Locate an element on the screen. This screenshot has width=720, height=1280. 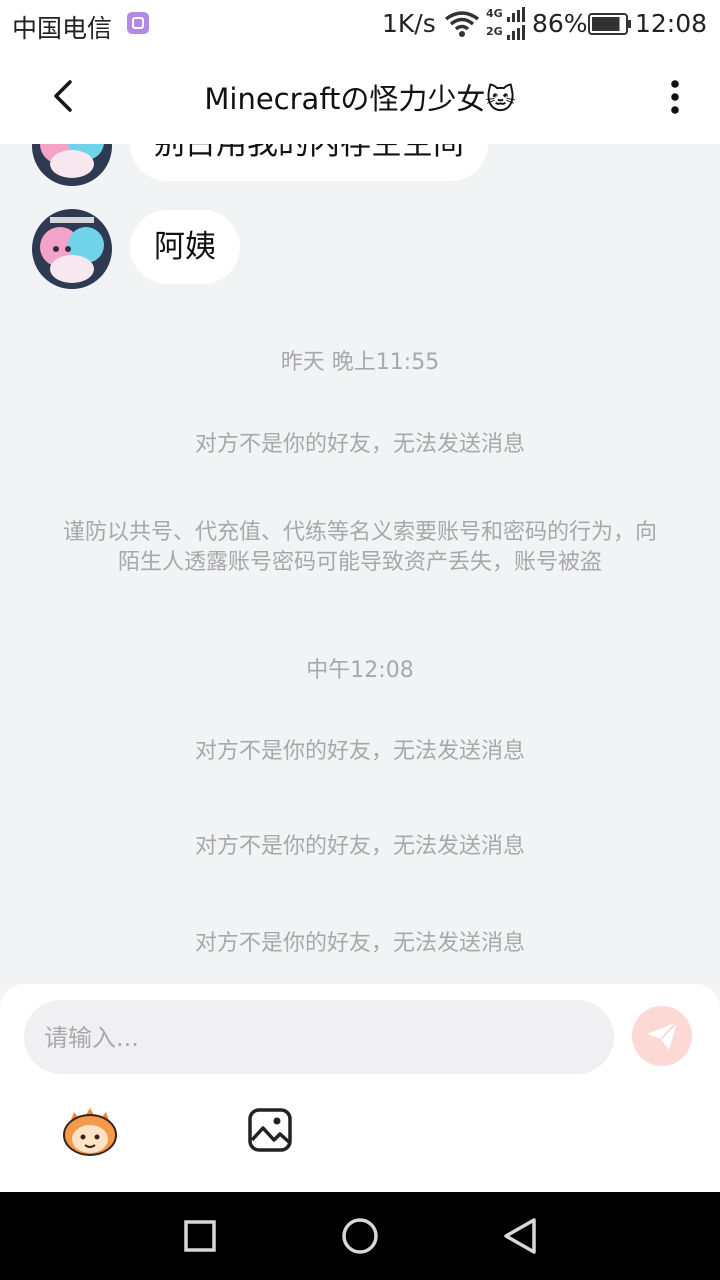
send-button is located at coordinates (662, 1036).